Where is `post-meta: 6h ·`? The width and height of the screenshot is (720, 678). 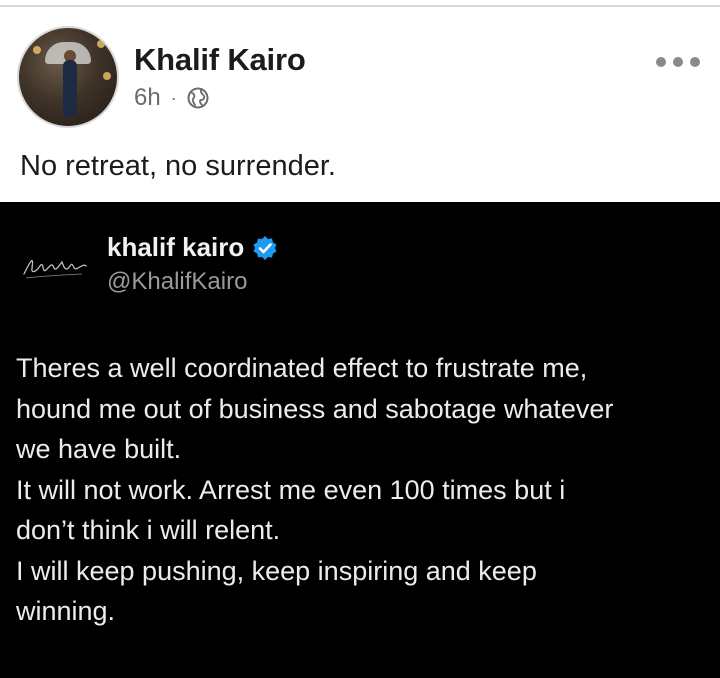
post-meta: 6h · is located at coordinates (171, 98).